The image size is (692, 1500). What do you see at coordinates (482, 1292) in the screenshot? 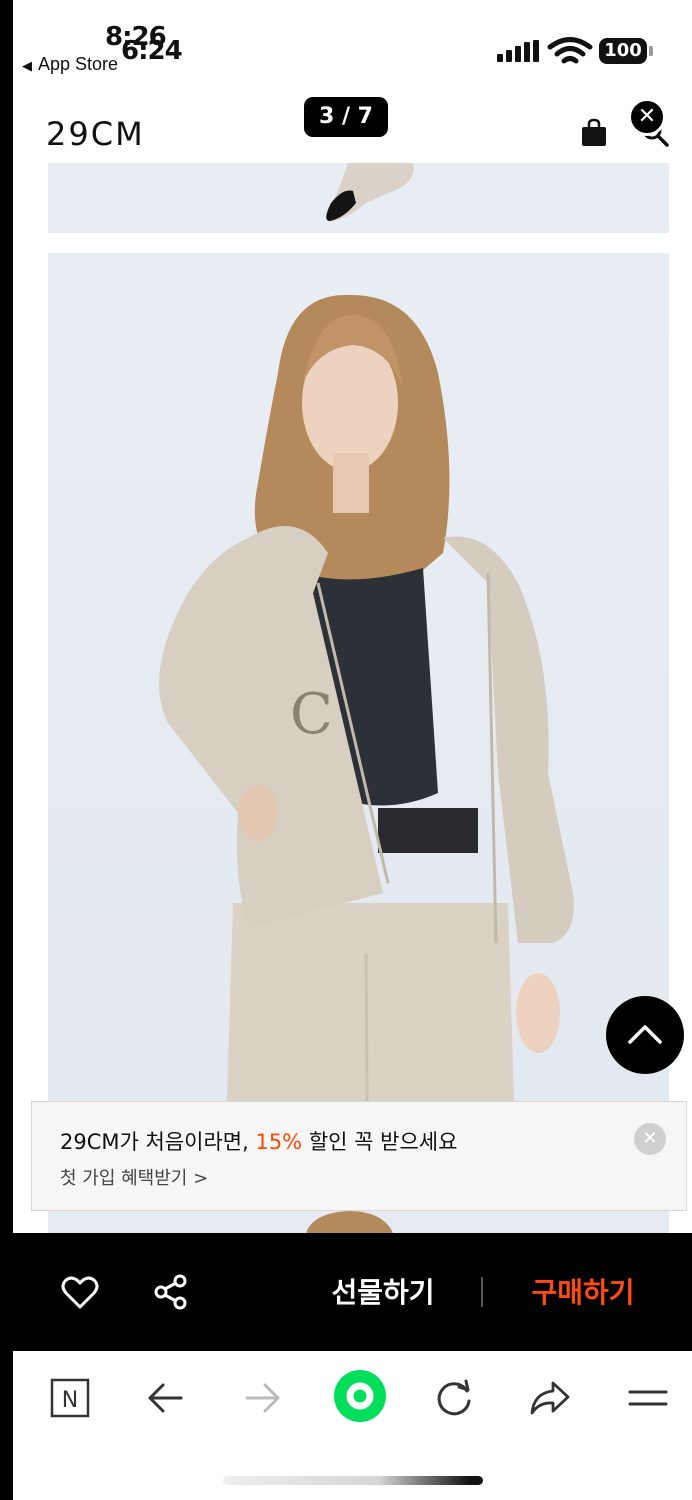
I see `bar-divider` at bounding box center [482, 1292].